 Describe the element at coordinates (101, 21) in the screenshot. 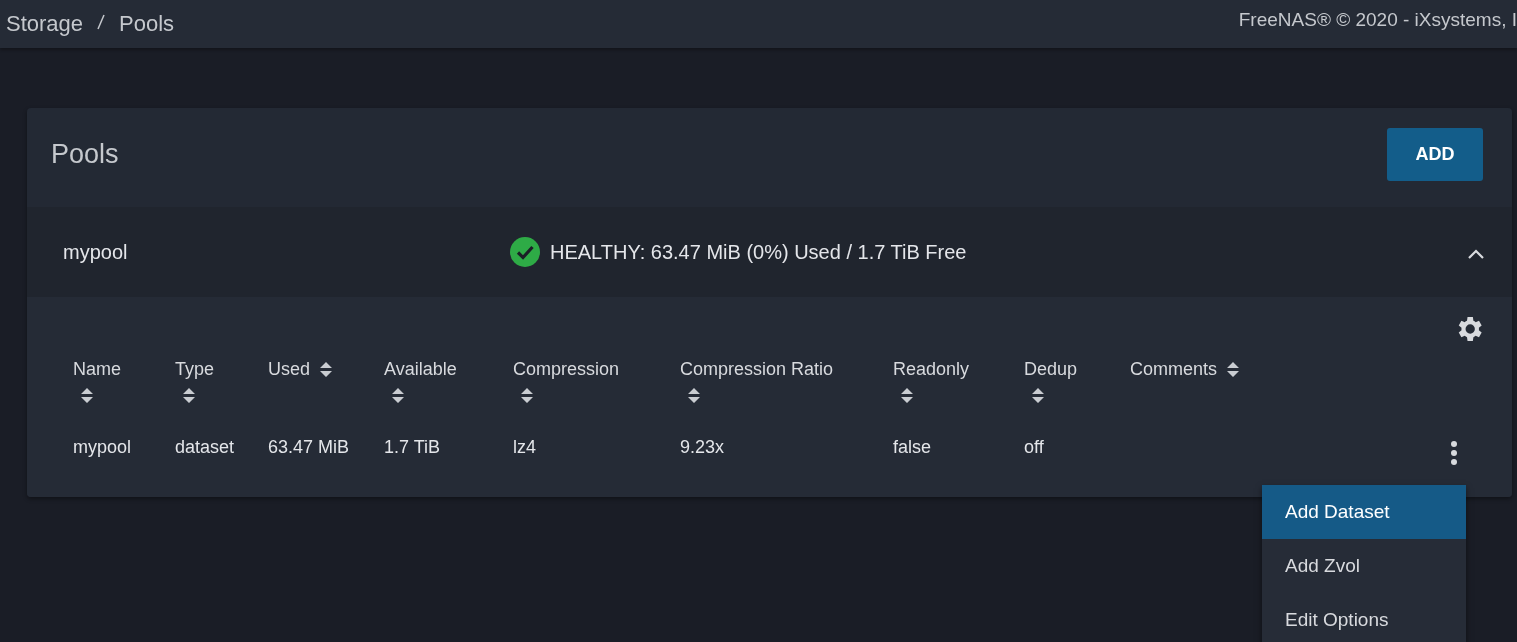

I see `separator-icon` at that location.